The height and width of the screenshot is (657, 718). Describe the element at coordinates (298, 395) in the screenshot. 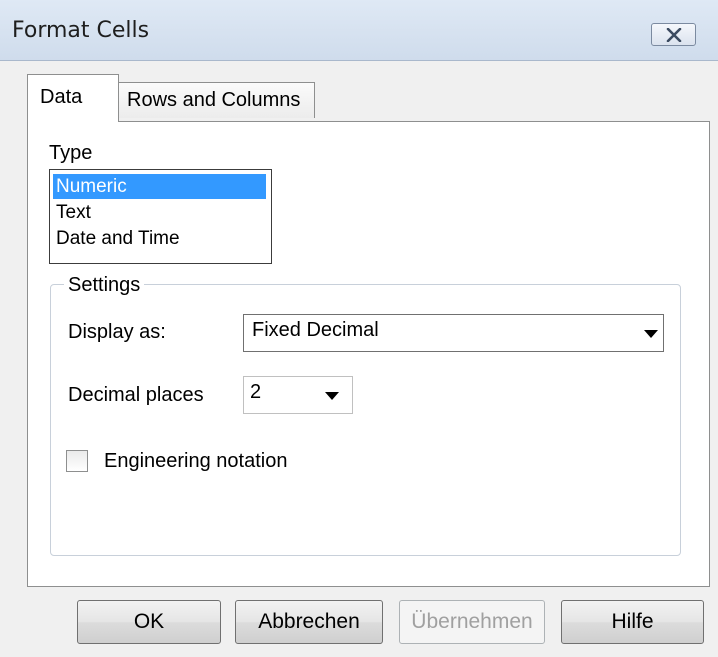

I see `decimal-places-dropdown: 2` at that location.